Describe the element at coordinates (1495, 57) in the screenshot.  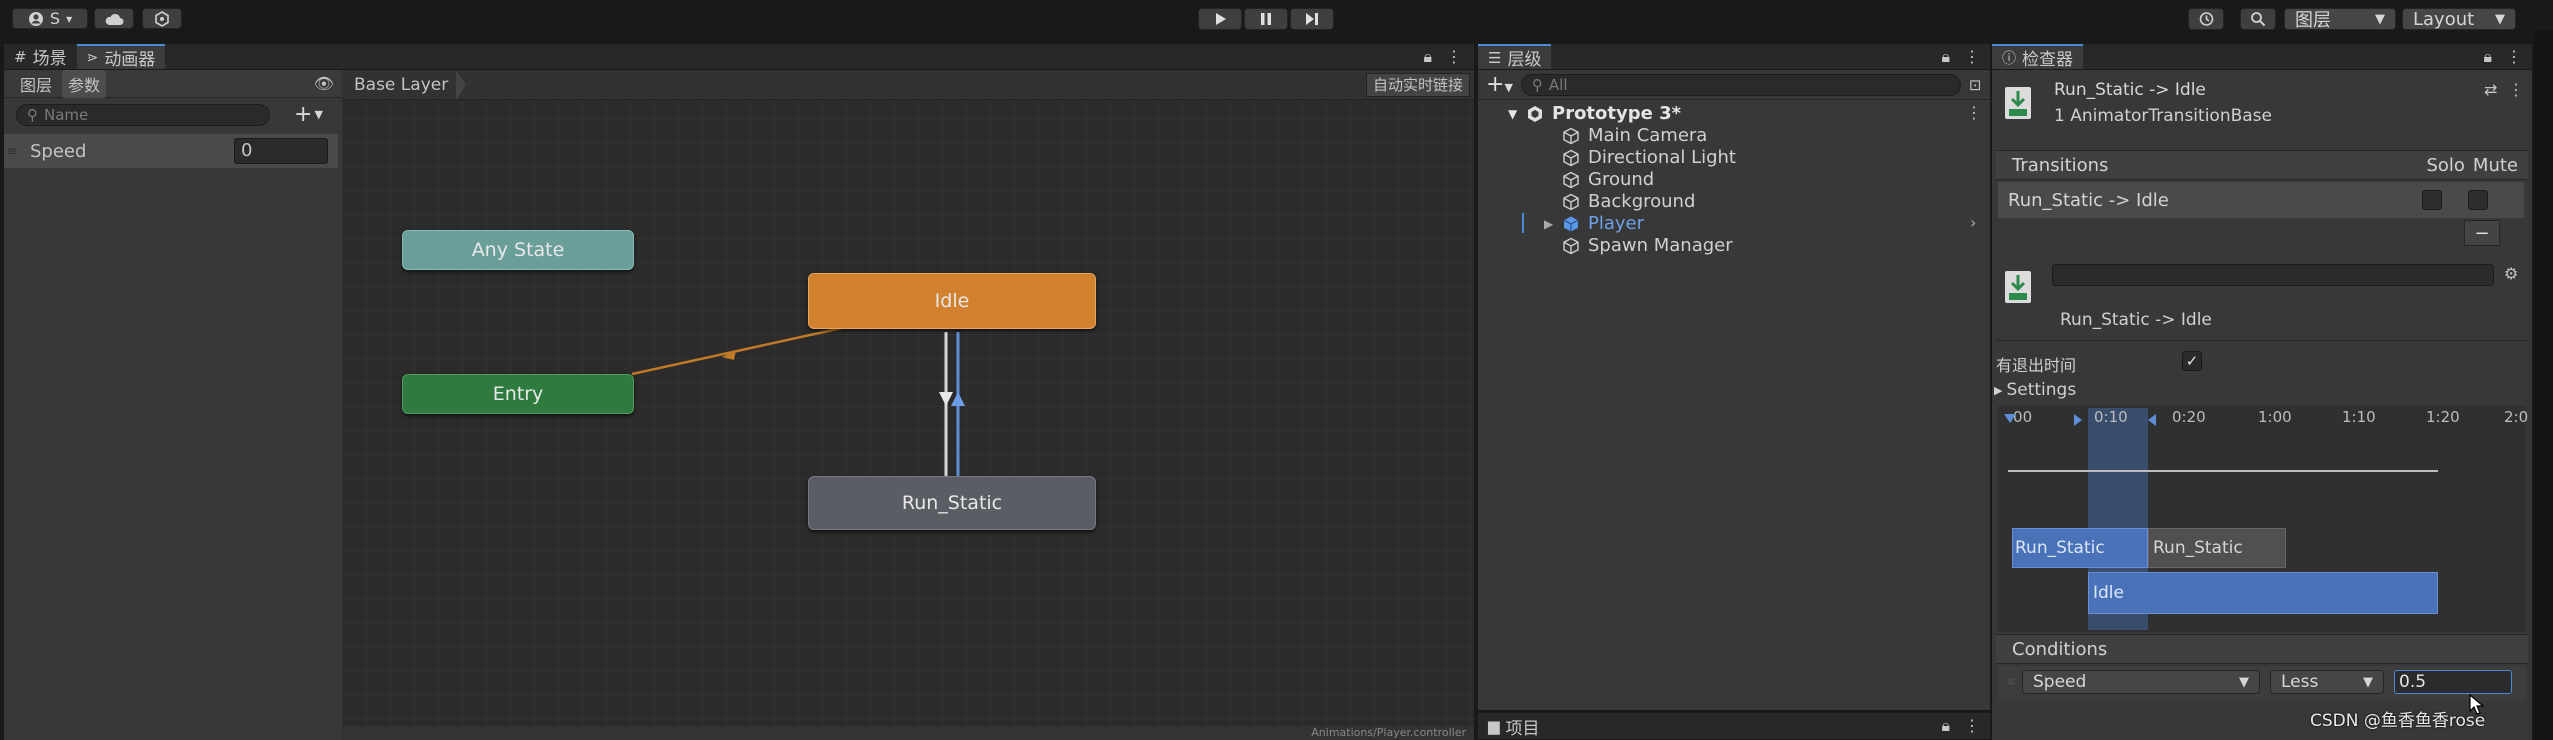
I see `list-icon: ☰` at that location.